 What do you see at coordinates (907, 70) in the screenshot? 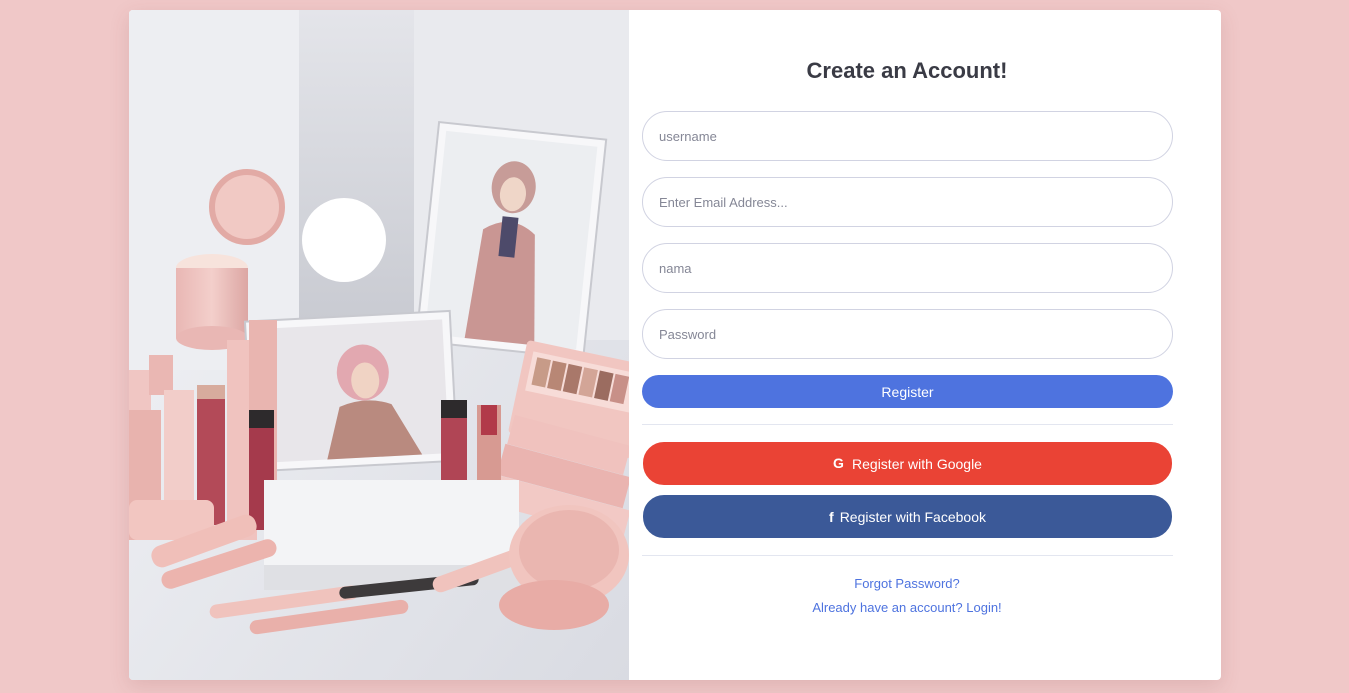
I see `page-title: Create an Account!` at bounding box center [907, 70].